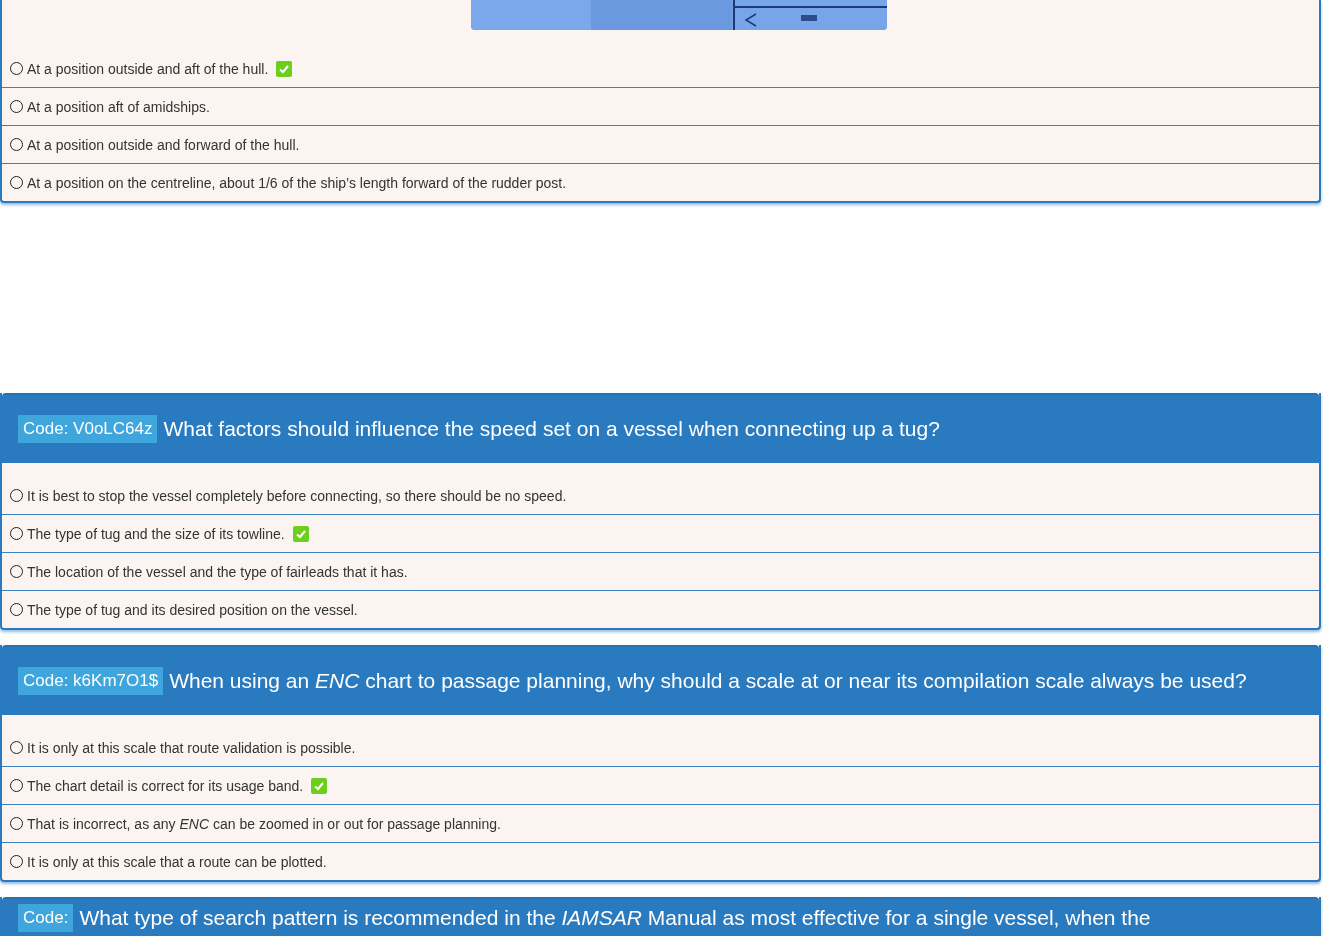 Image resolution: width=1323 pixels, height=936 pixels. What do you see at coordinates (177, 861) in the screenshot?
I see `answer-text: It is only at this scale that a route can be plotted.` at bounding box center [177, 861].